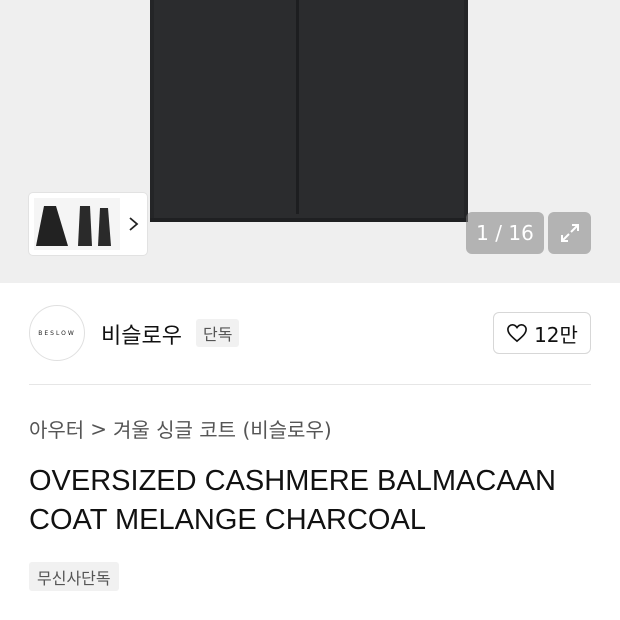 The image size is (620, 620). Describe the element at coordinates (310, 334) in the screenshot. I see `brand-row: BESLOW 비슬로우 단독 12만` at that location.